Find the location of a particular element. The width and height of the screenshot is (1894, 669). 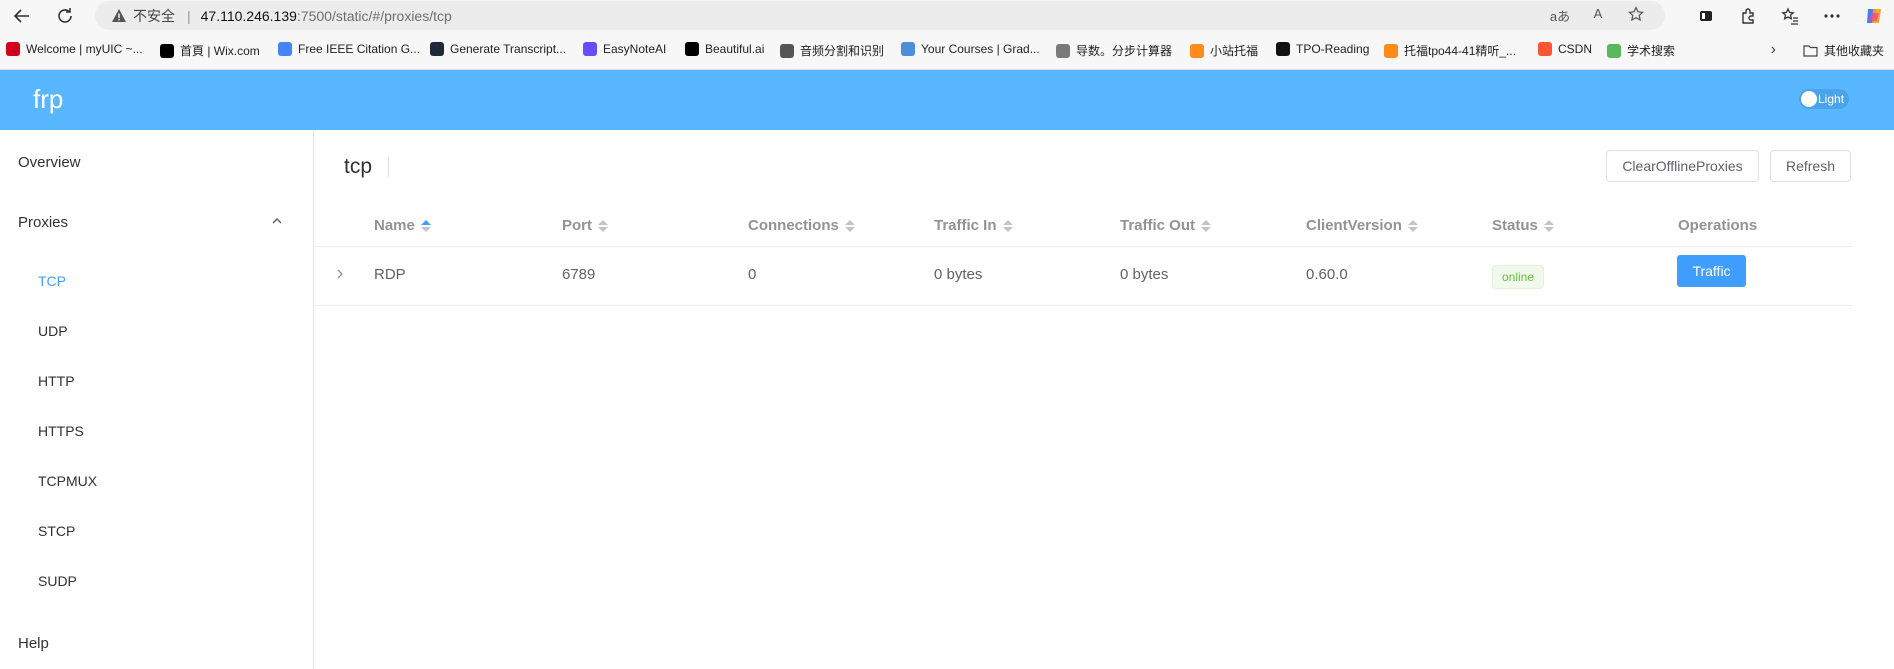

toggle-knob is located at coordinates (1809, 99).